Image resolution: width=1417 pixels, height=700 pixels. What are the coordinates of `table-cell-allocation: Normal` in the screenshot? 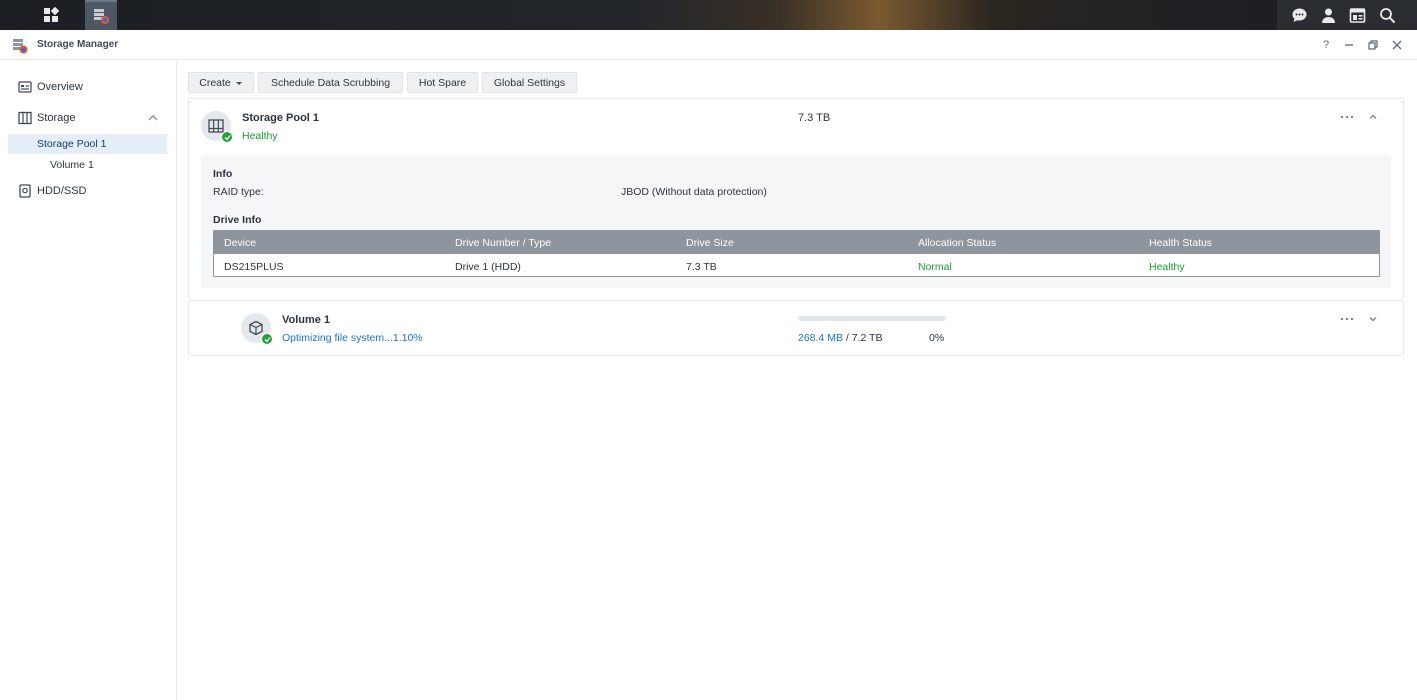 It's located at (935, 267).